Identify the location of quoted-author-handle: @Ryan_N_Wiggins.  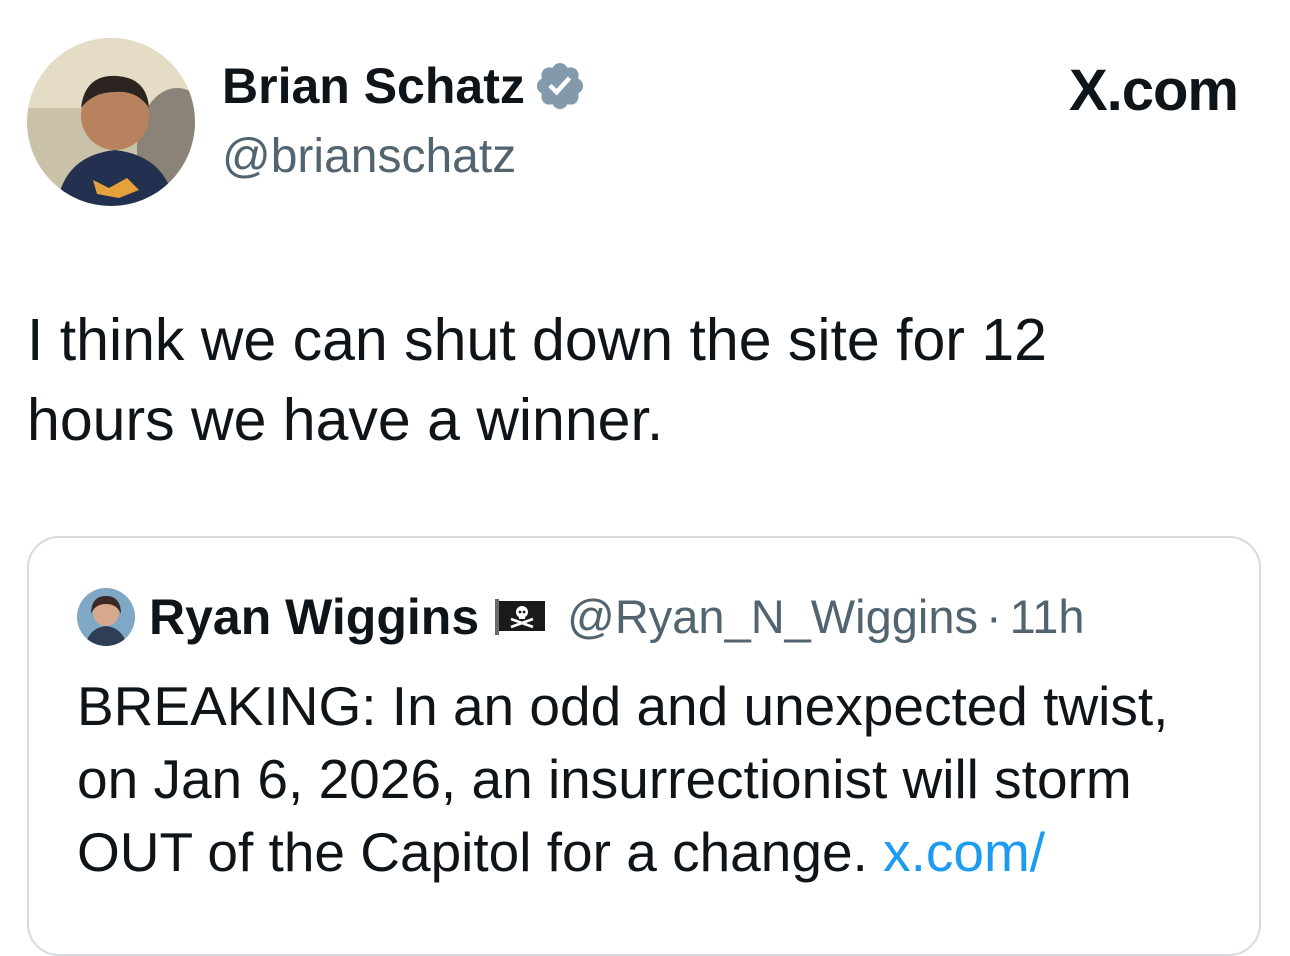
(772, 617).